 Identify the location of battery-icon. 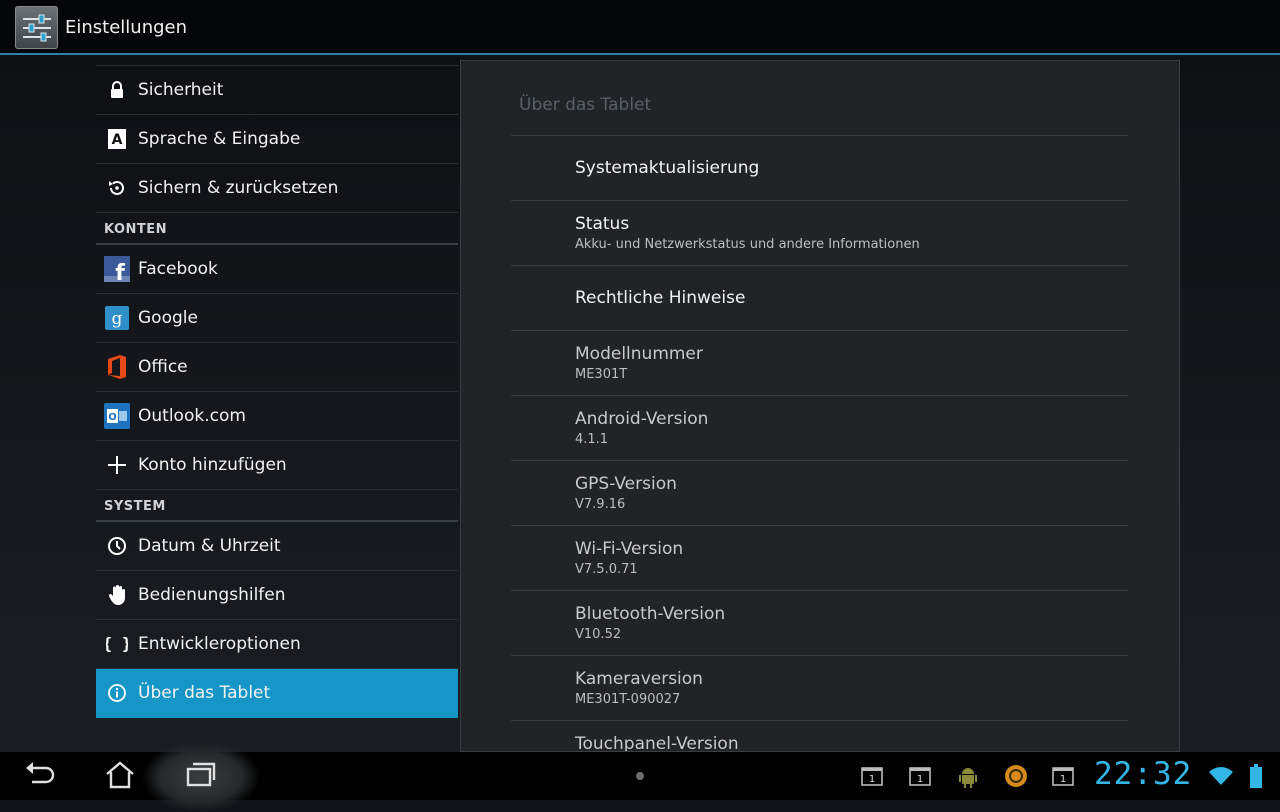
(1256, 778).